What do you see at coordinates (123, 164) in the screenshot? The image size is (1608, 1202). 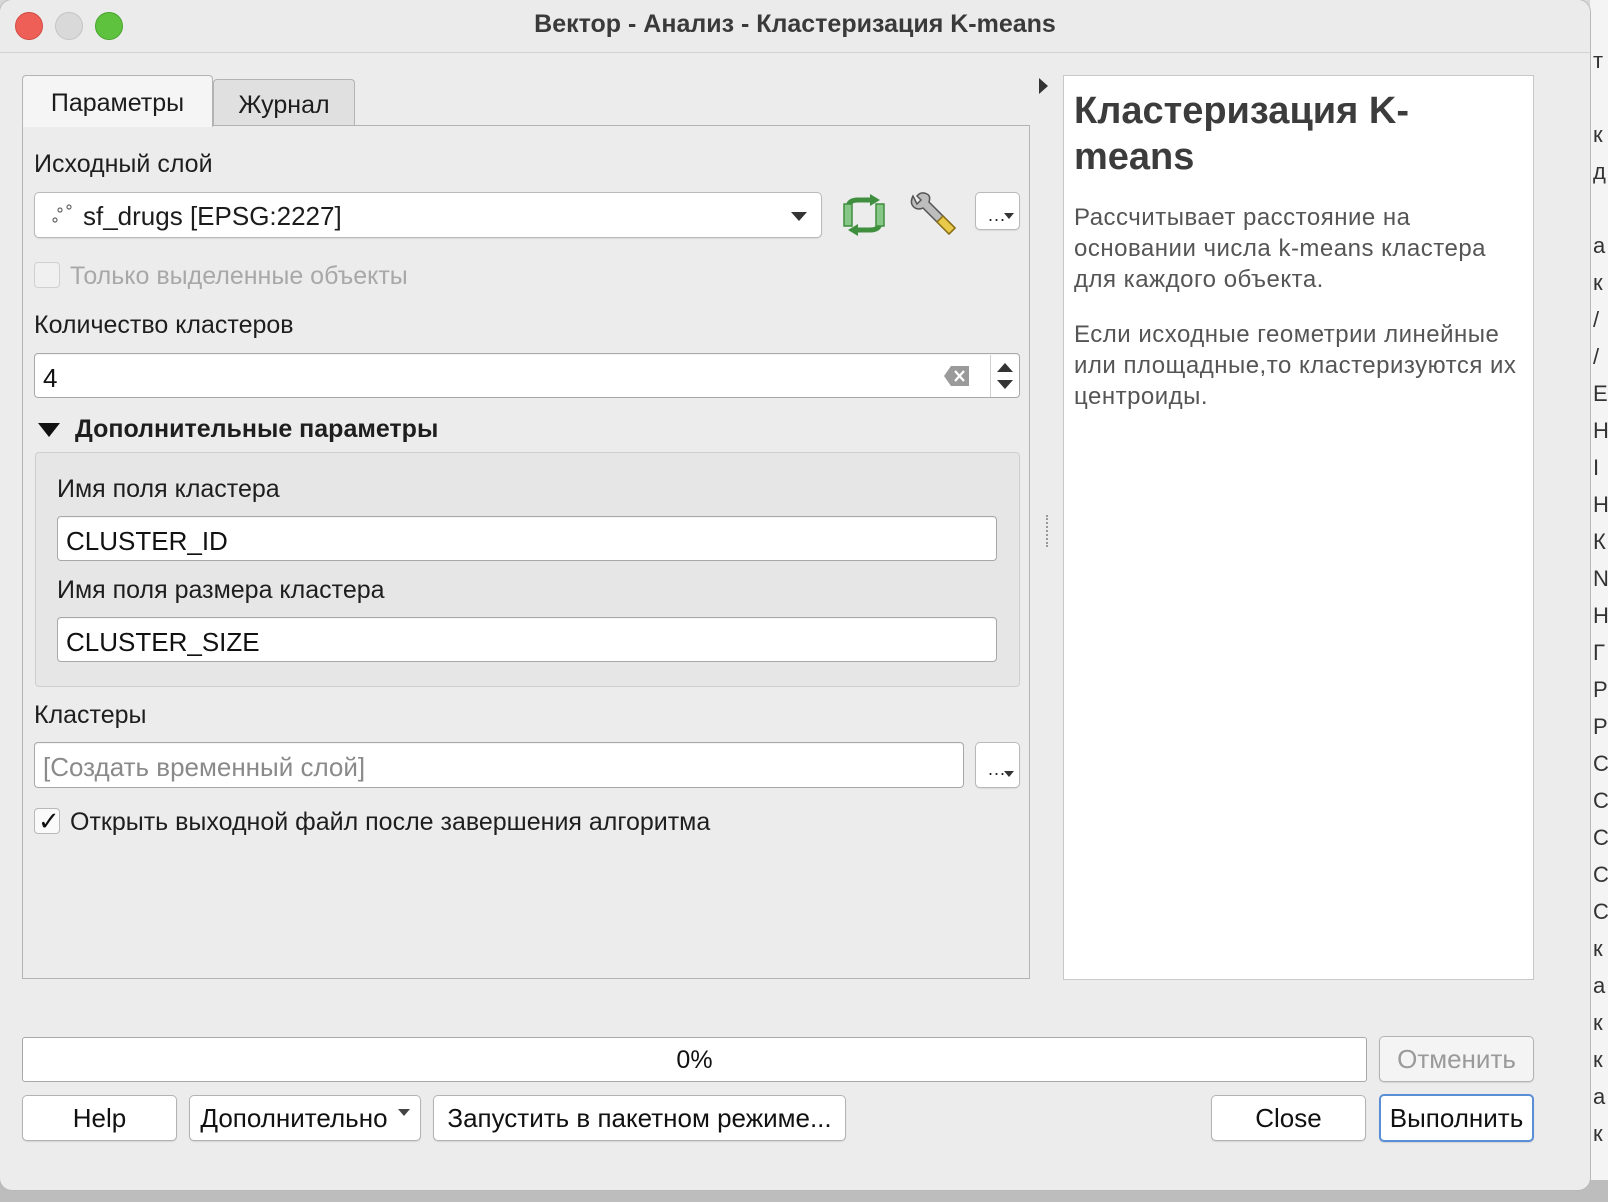 I see `input-layer-label: Исходный слой` at bounding box center [123, 164].